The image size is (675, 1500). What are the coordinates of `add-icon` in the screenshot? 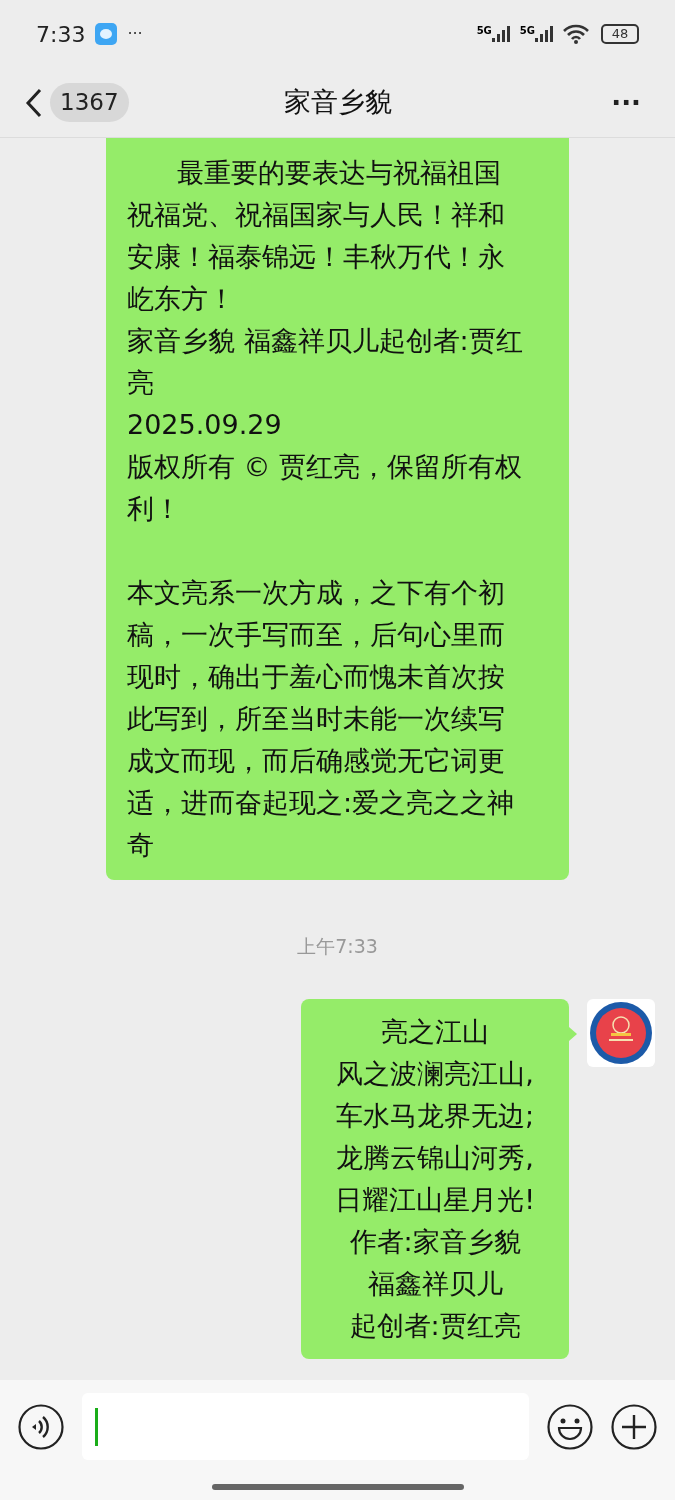 It's located at (634, 1426).